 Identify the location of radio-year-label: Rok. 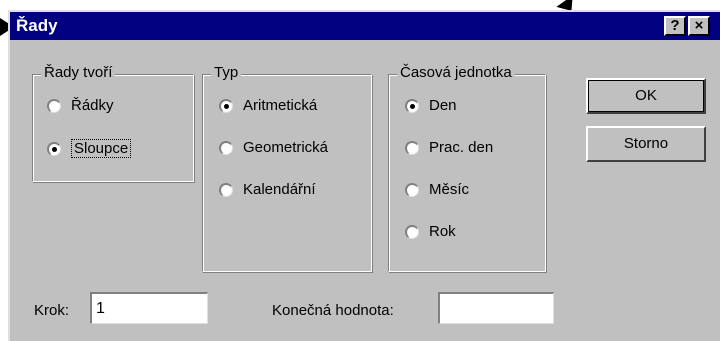
(442, 231).